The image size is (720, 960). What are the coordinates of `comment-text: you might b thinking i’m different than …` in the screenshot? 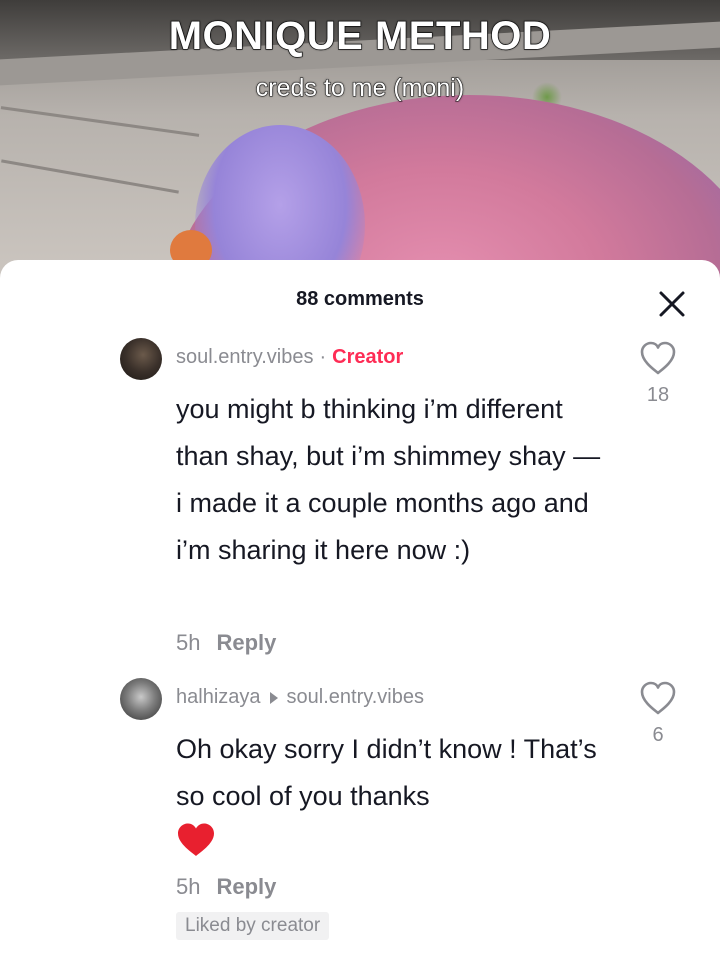 It's located at (388, 479).